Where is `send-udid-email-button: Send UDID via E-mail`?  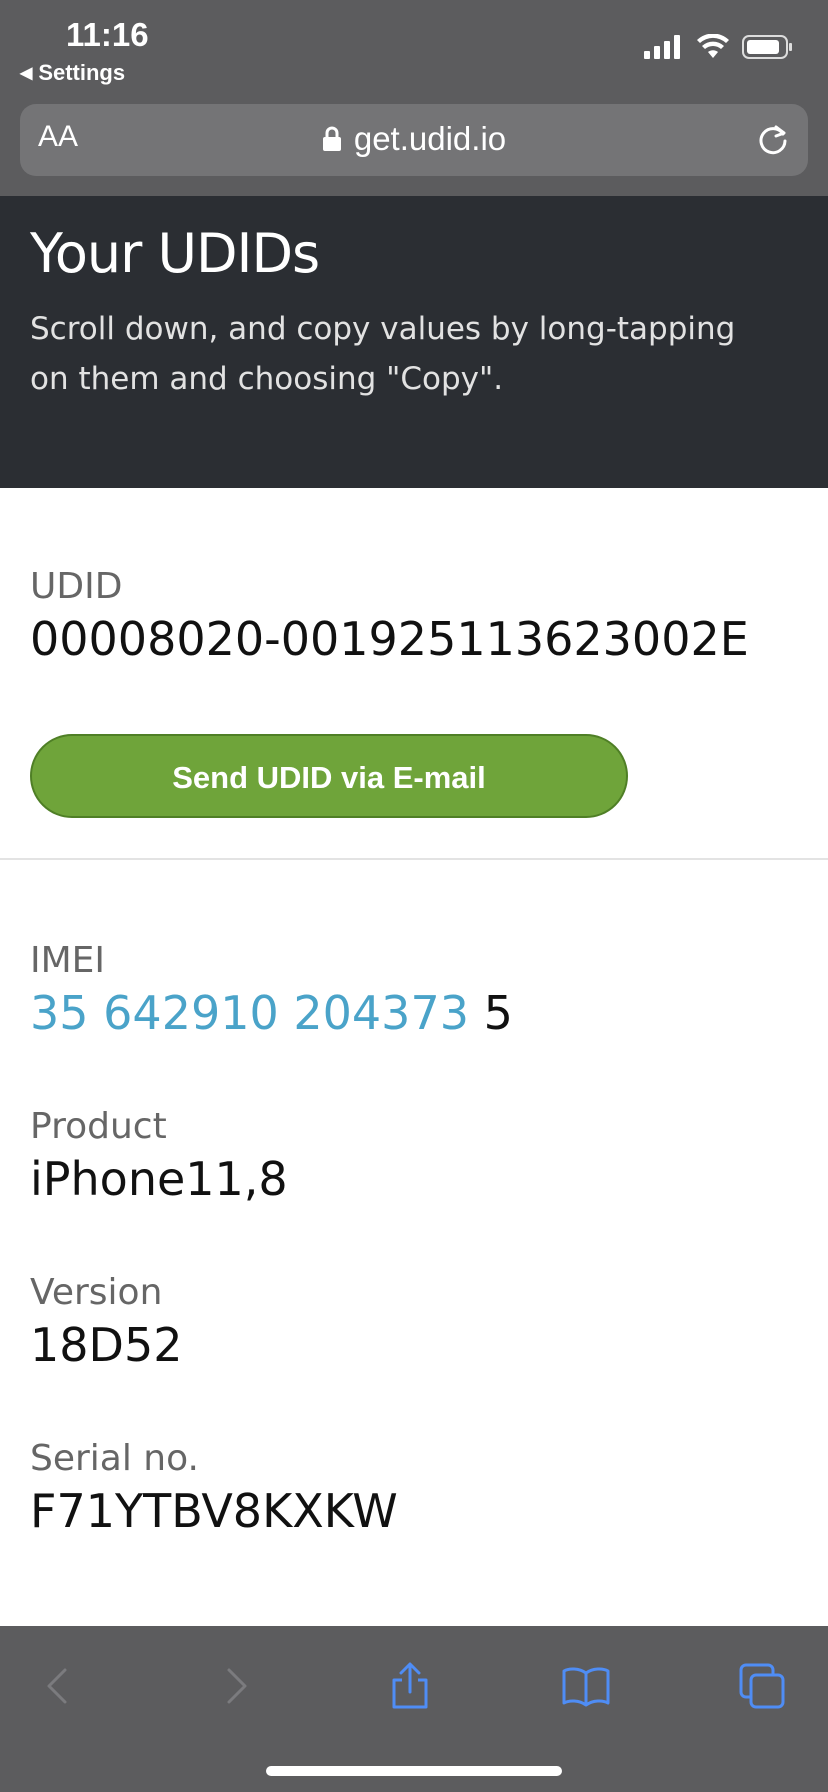 send-udid-email-button: Send UDID via E-mail is located at coordinates (329, 776).